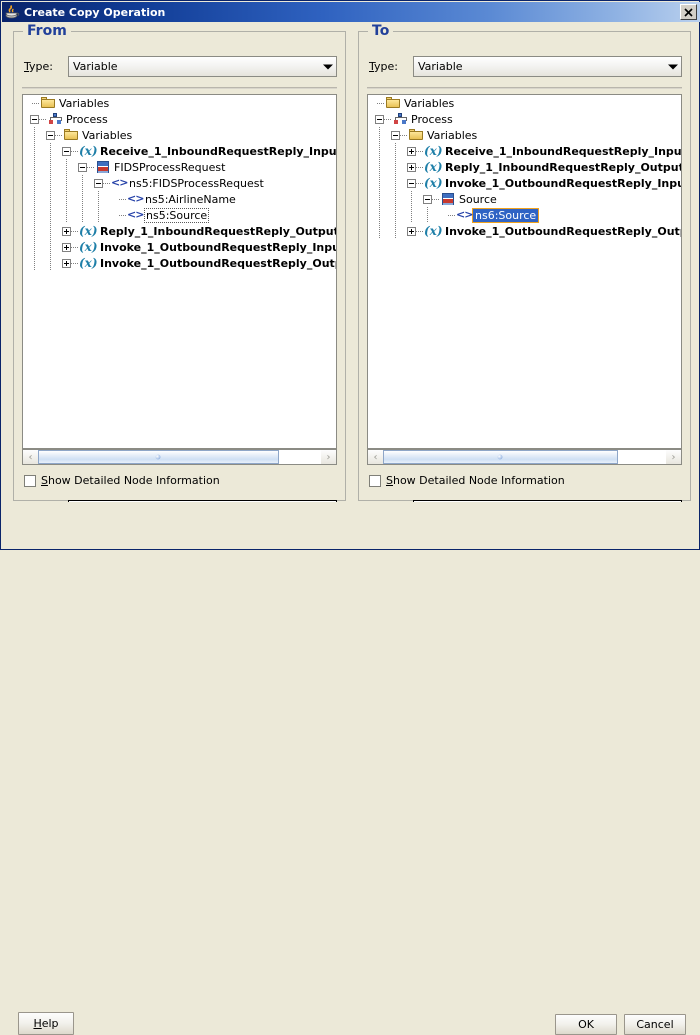 This screenshot has width=700, height=1035. I want to click on to-type-row: Type: Variable, so click(524, 66).